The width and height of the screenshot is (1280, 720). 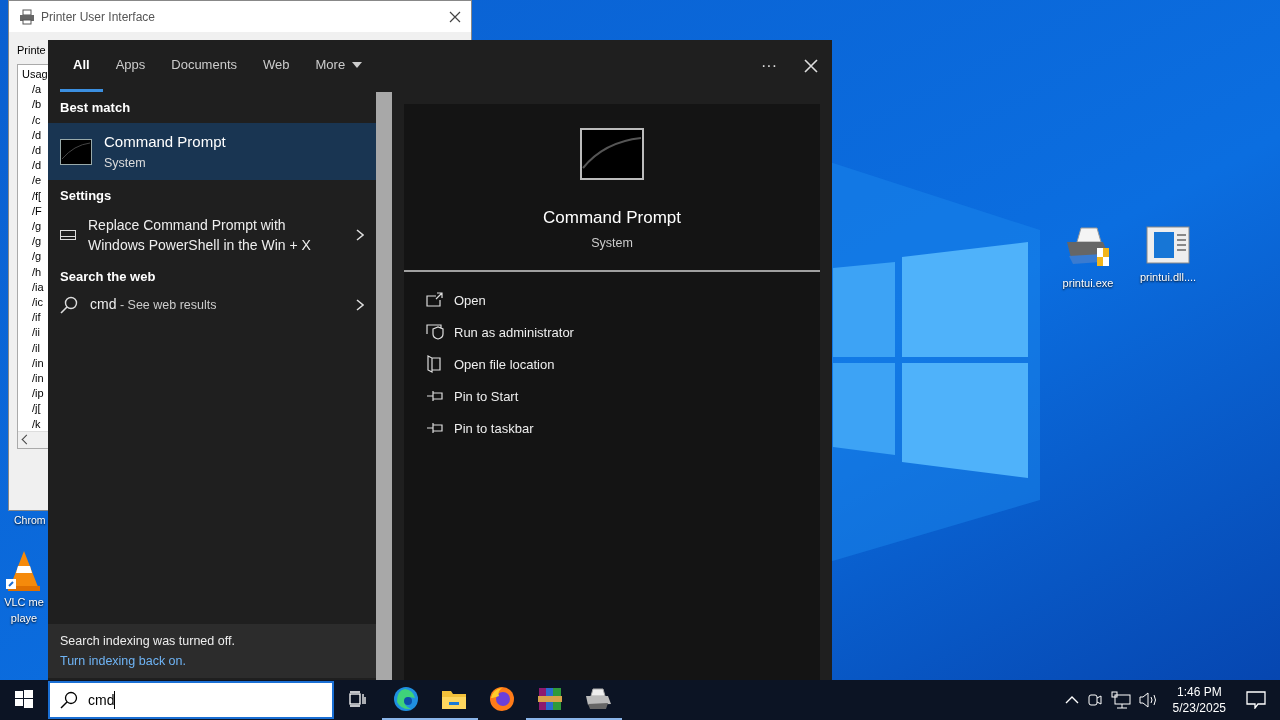 What do you see at coordinates (1071, 700) in the screenshot?
I see `chevron-up-icon` at bounding box center [1071, 700].